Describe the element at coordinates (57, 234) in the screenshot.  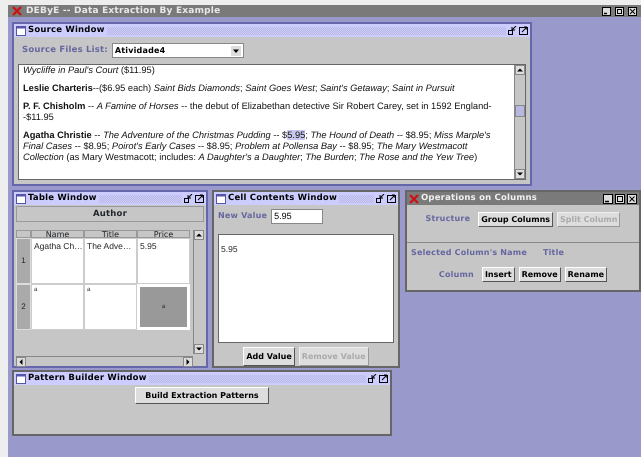
I see `column-header: Name` at that location.